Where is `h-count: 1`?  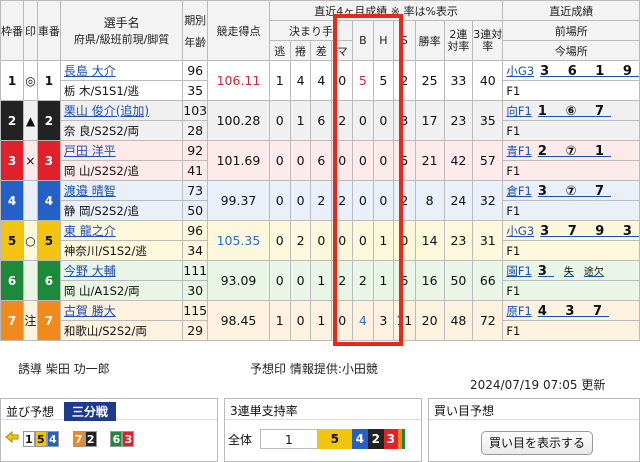
h-count: 1 is located at coordinates (383, 280).